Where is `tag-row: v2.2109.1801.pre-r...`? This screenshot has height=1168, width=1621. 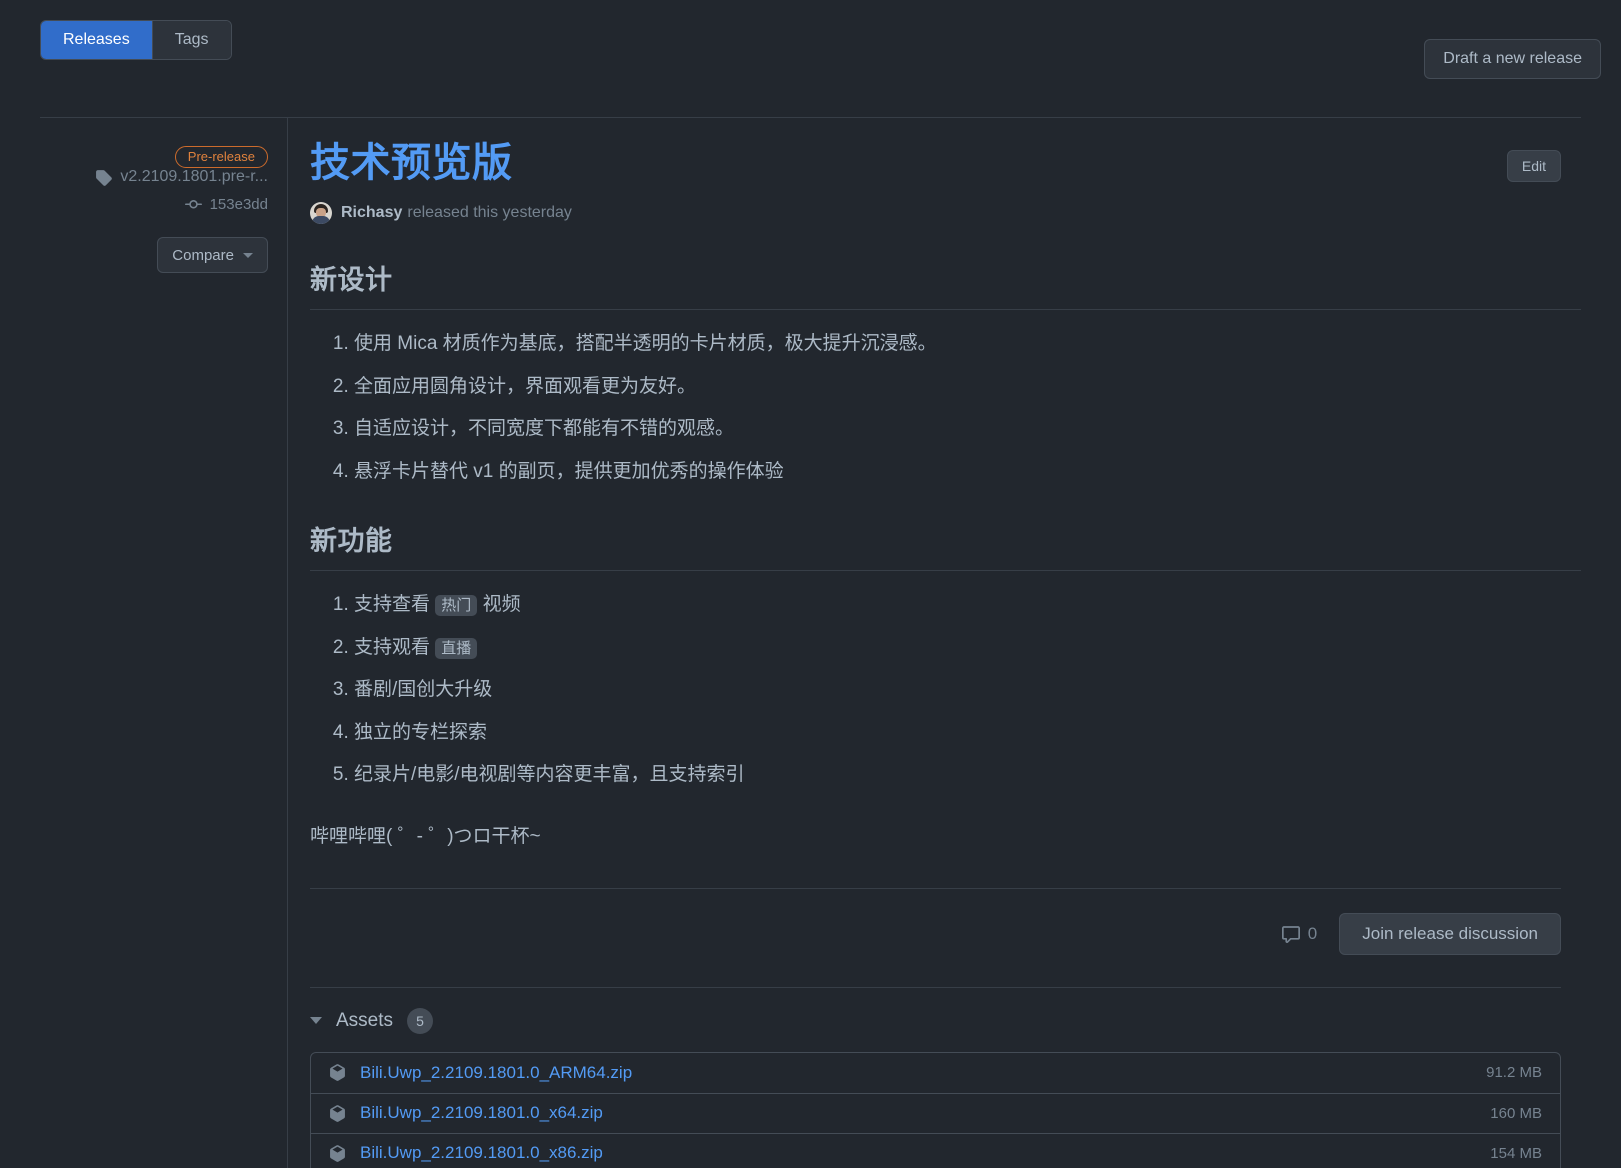 tag-row: v2.2109.1801.pre-r... is located at coordinates (154, 177).